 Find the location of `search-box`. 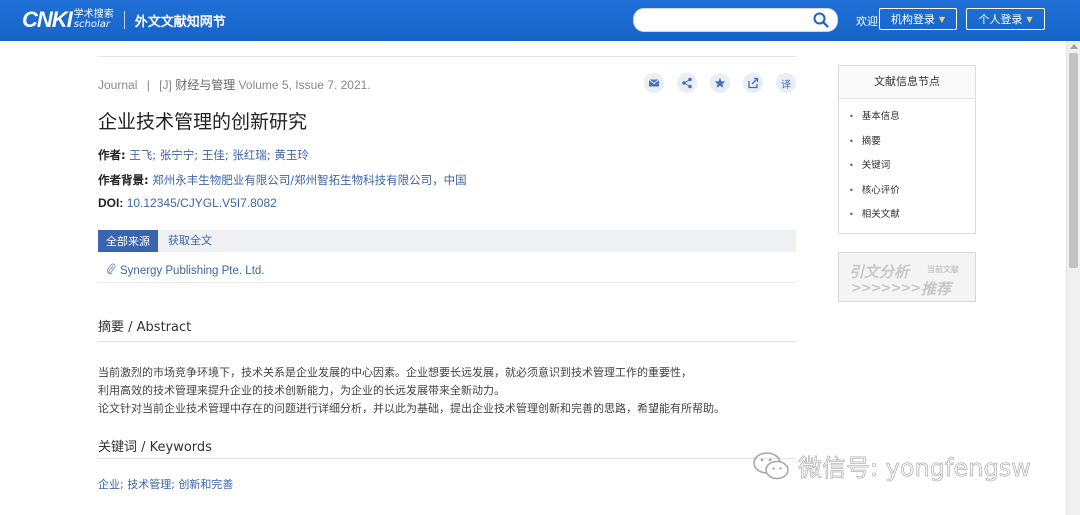

search-box is located at coordinates (735, 20).